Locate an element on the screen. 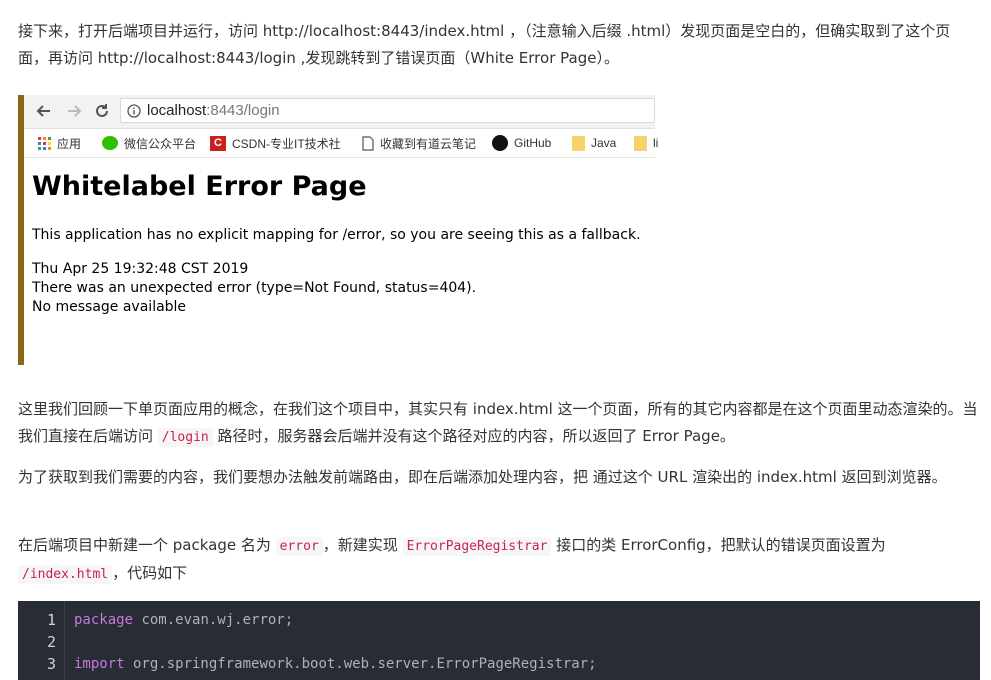  inline-code-error: error is located at coordinates (299, 546).